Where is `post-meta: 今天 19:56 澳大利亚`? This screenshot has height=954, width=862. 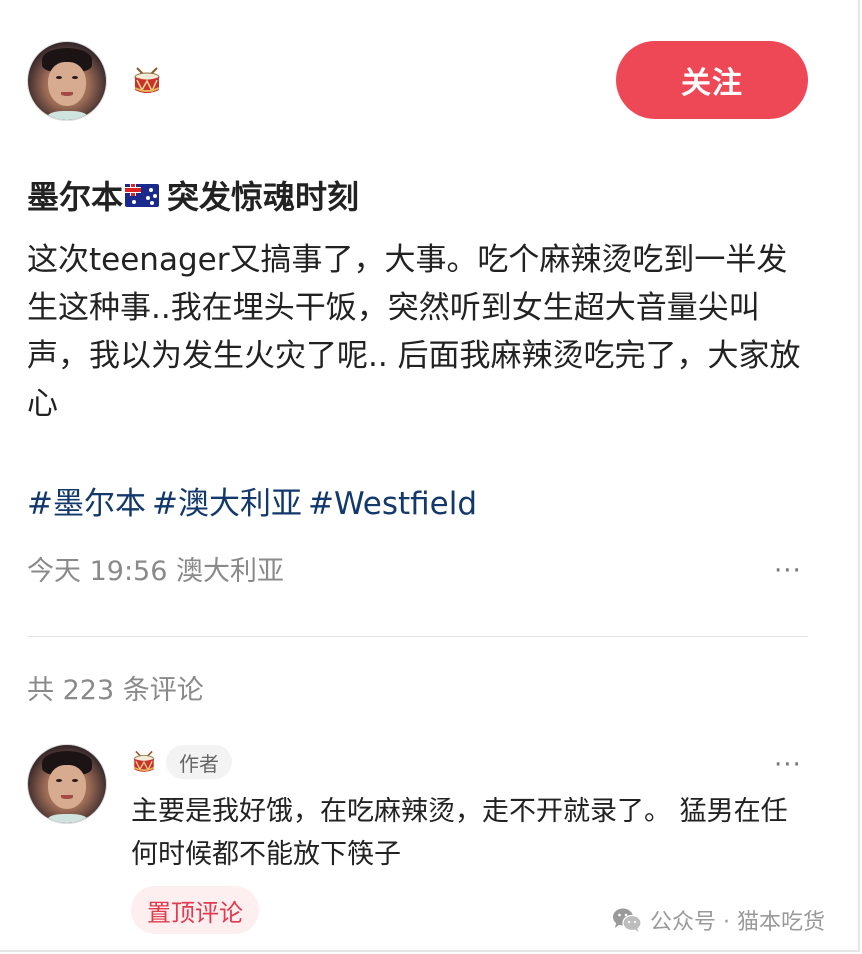
post-meta: 今天 19:56 澳大利亚 is located at coordinates (155, 568).